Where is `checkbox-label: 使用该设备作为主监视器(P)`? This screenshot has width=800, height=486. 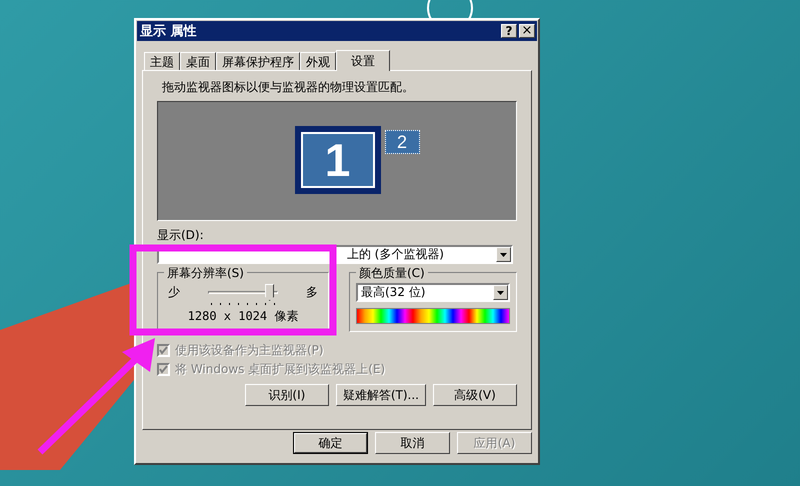 checkbox-label: 使用该设备作为主监视器(P) is located at coordinates (249, 350).